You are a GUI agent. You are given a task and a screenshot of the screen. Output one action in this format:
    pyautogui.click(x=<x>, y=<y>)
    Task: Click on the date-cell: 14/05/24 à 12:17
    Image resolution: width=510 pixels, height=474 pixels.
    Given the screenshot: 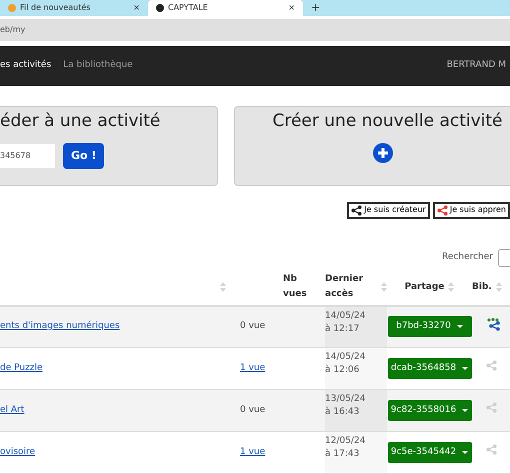 What is the action you would take?
    pyautogui.click(x=356, y=327)
    